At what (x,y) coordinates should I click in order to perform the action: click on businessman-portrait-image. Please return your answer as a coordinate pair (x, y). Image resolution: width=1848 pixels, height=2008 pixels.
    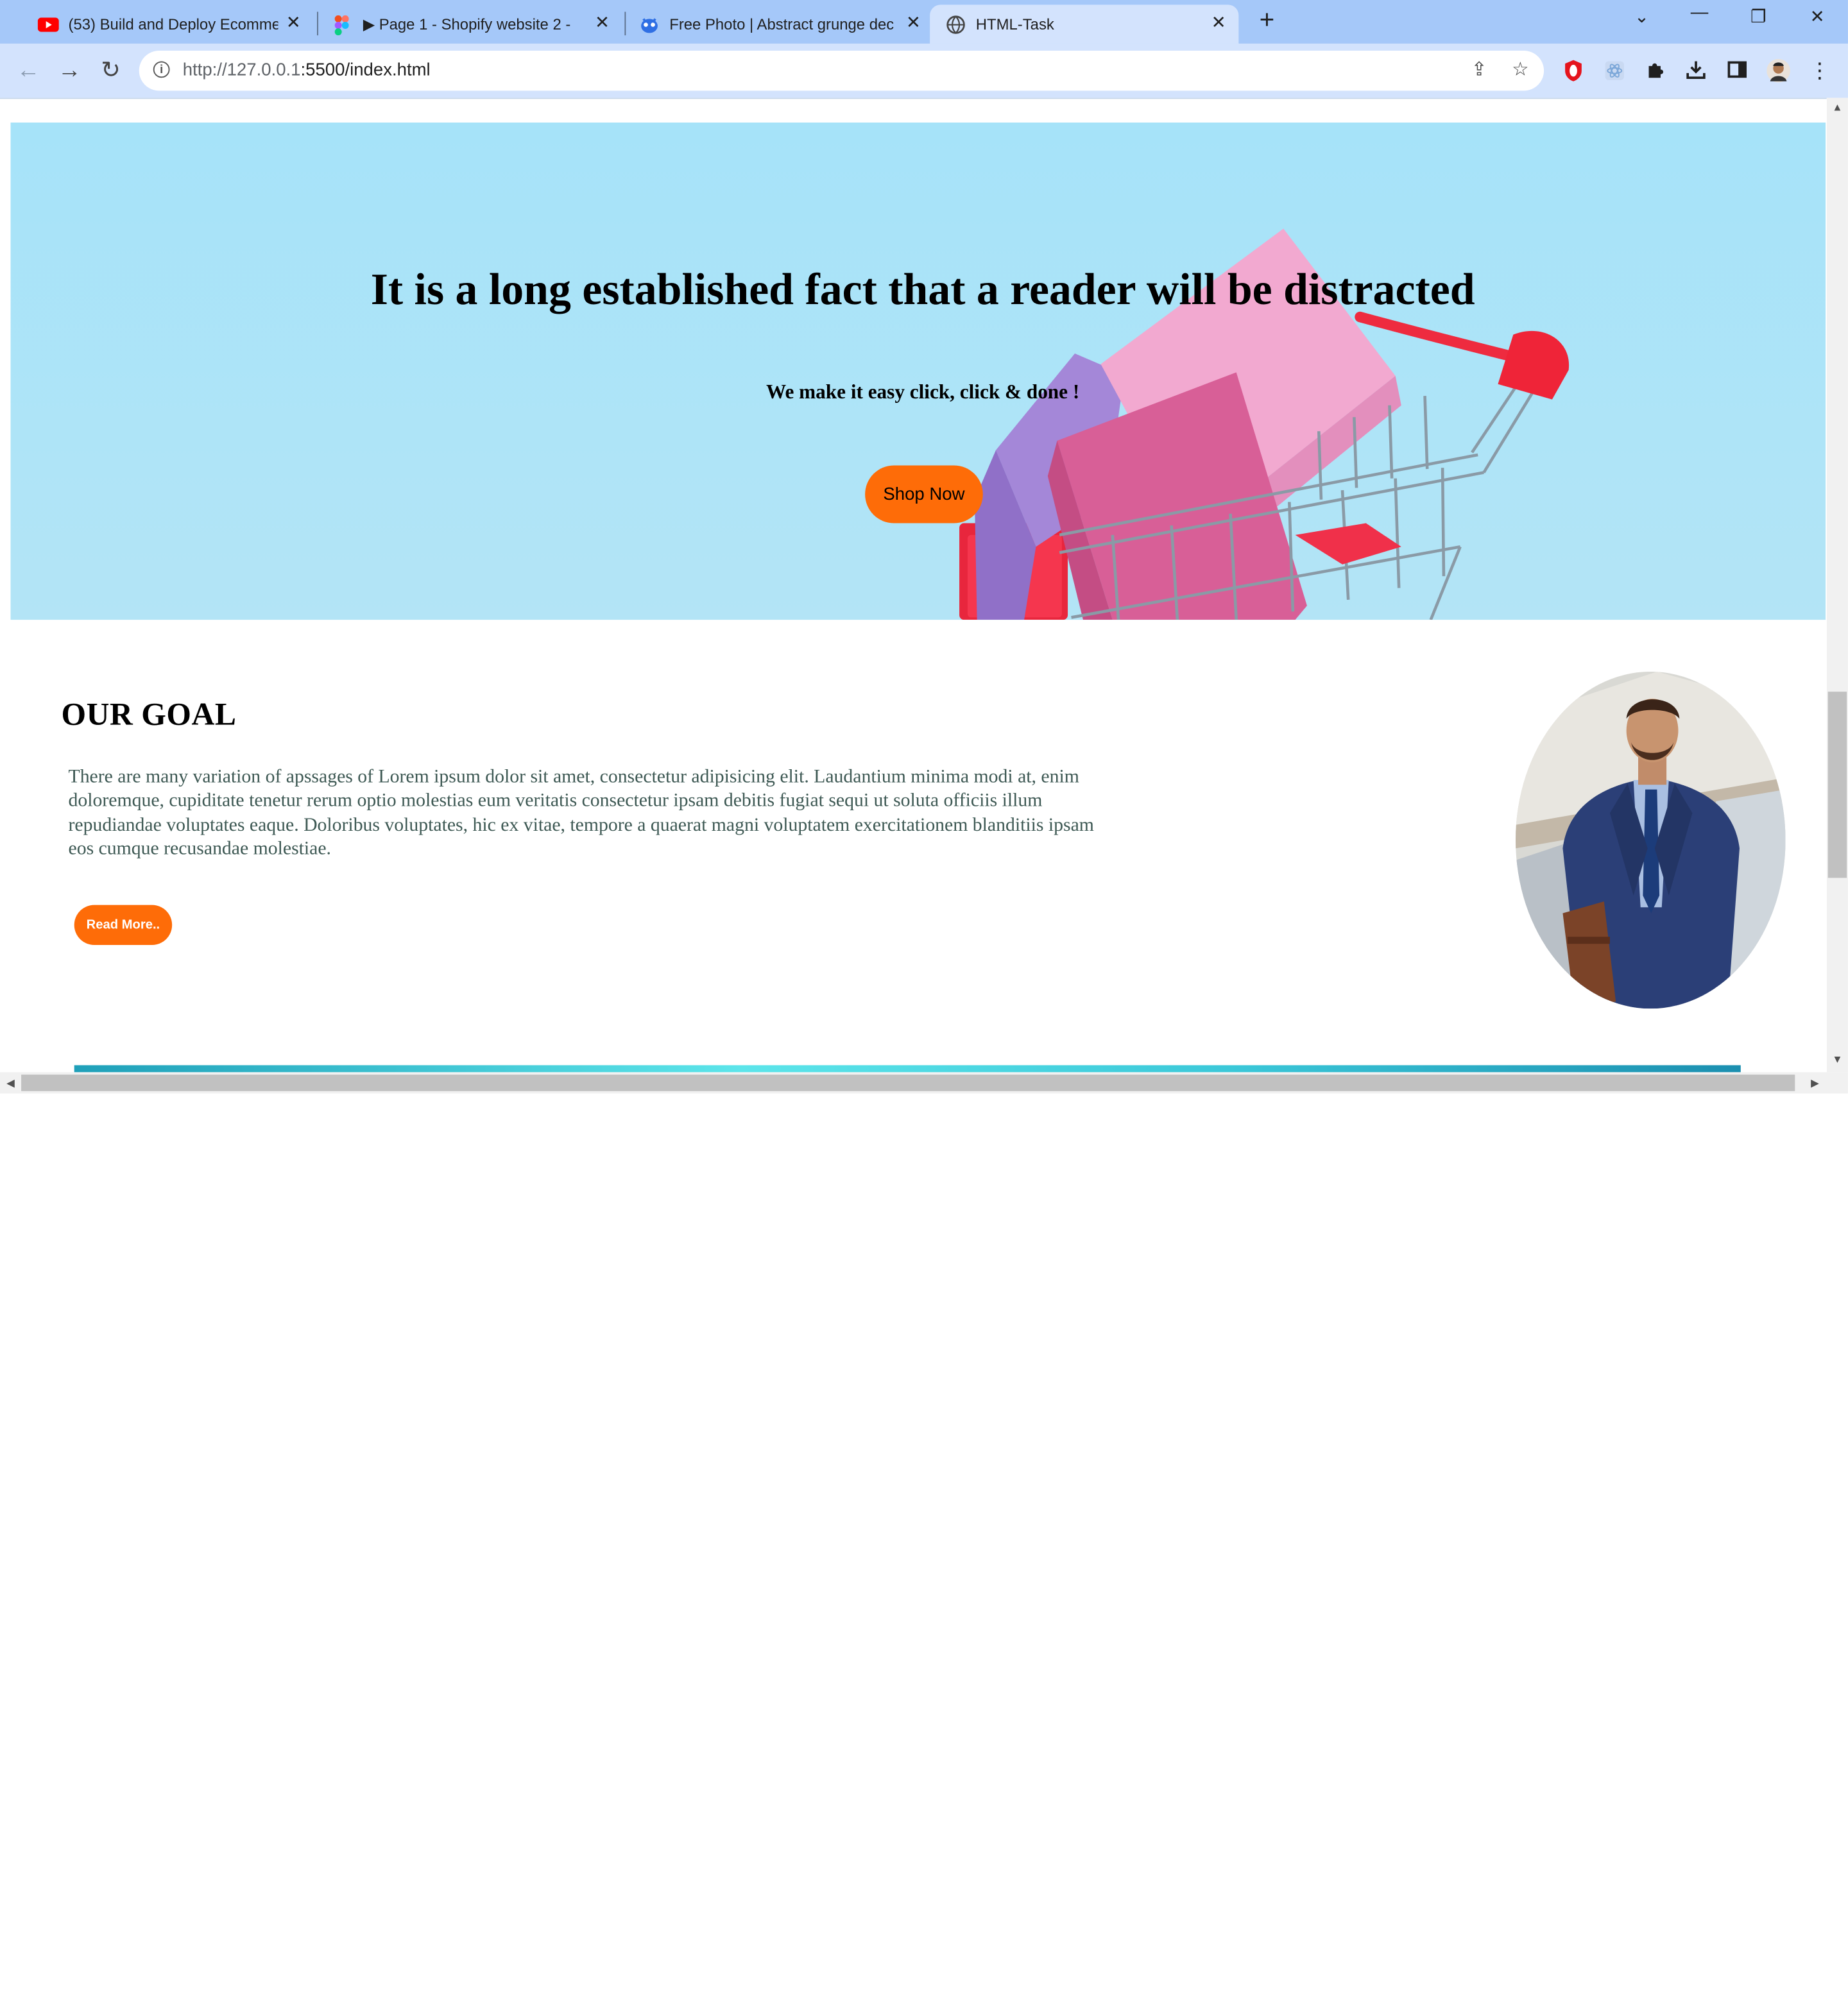
    Looking at the image, I should click on (1651, 840).